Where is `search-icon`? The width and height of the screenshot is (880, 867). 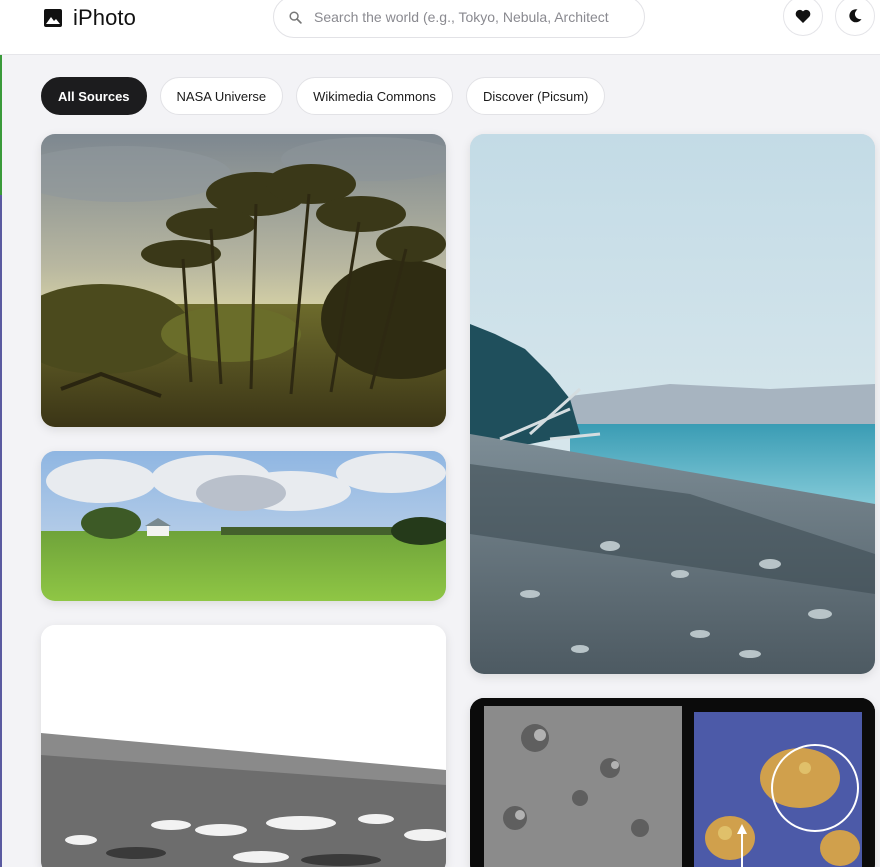 search-icon is located at coordinates (295, 17).